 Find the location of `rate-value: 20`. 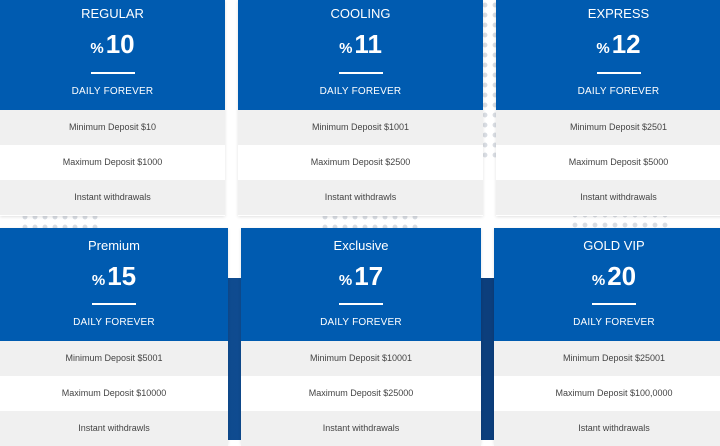

rate-value: 20 is located at coordinates (622, 276).